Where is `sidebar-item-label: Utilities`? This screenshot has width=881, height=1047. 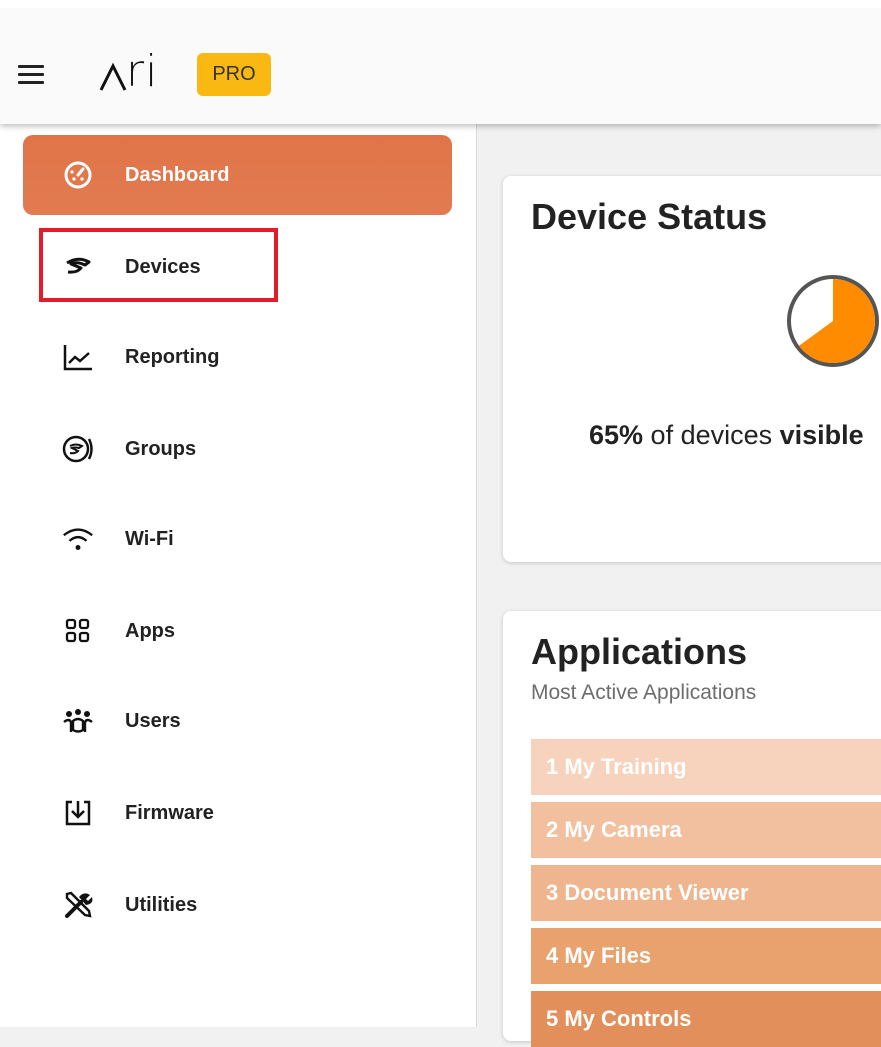
sidebar-item-label: Utilities is located at coordinates (161, 904).